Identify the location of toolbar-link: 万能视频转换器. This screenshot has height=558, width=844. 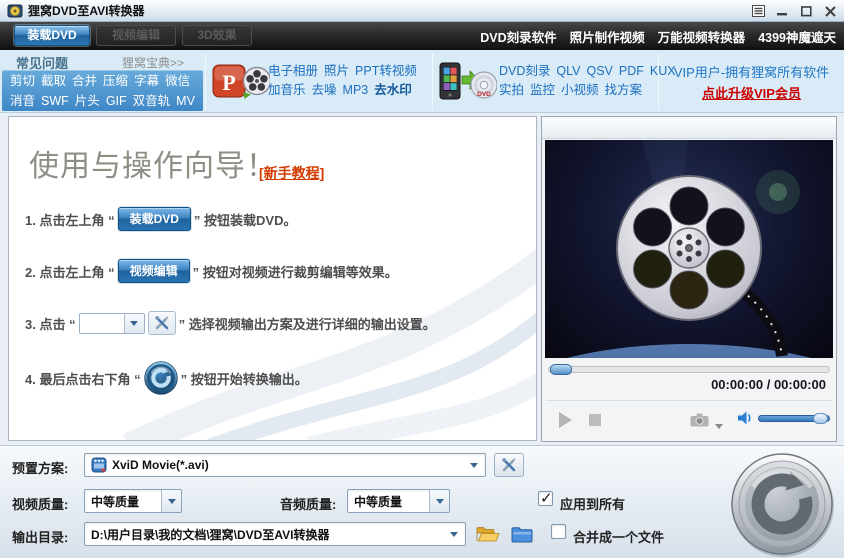
(702, 36).